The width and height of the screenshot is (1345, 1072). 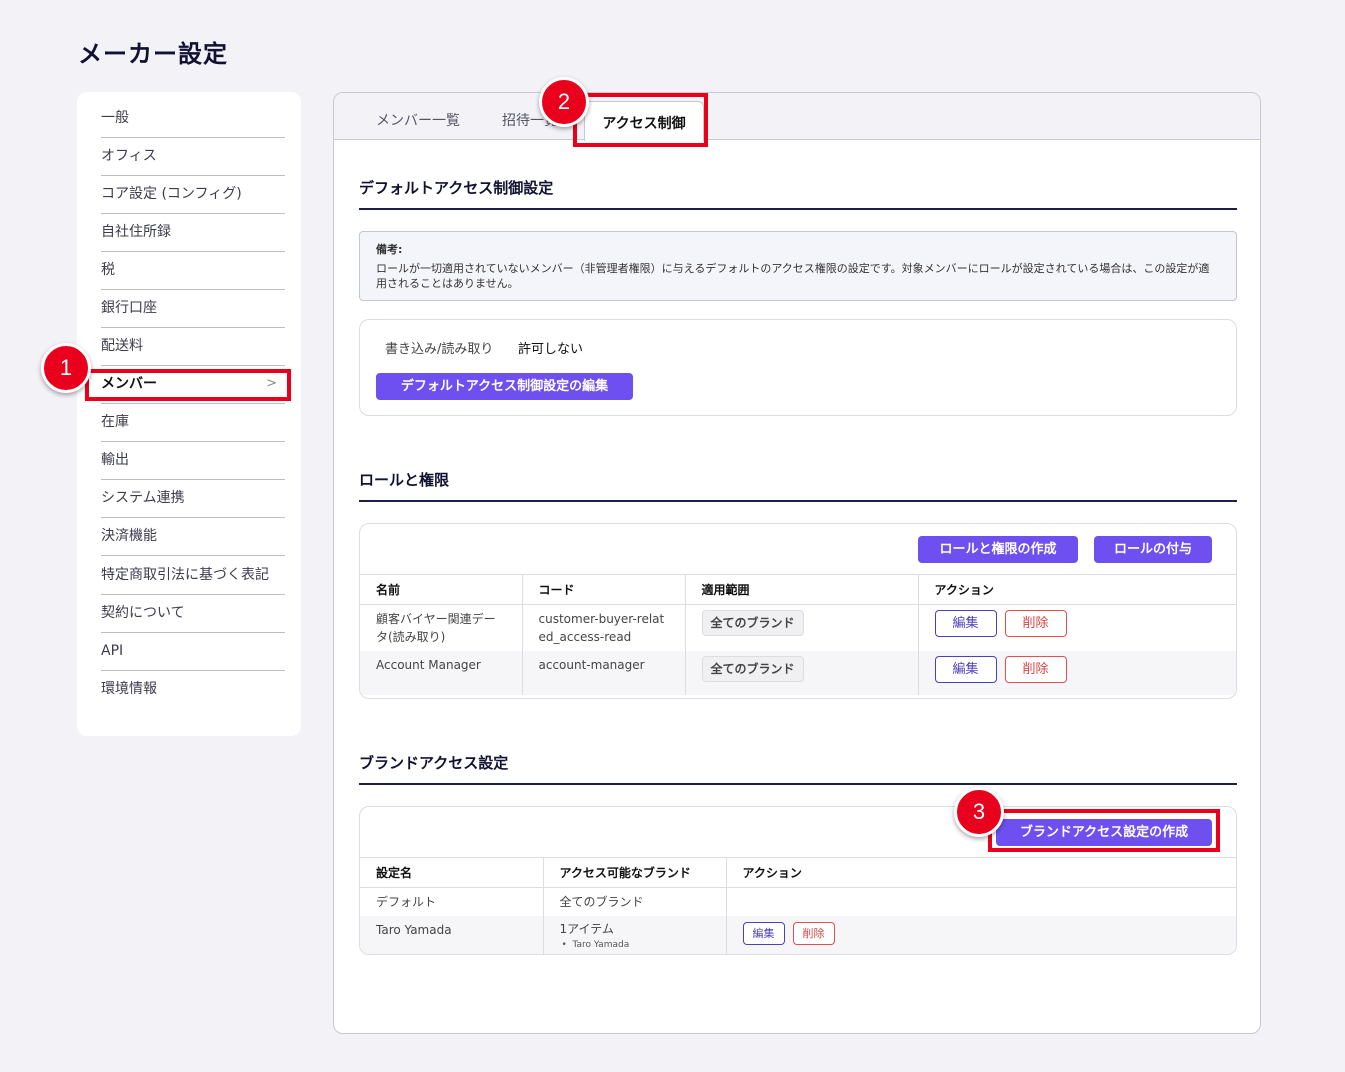 What do you see at coordinates (1153, 549) in the screenshot?
I see `assign-role-button: ロールの付与` at bounding box center [1153, 549].